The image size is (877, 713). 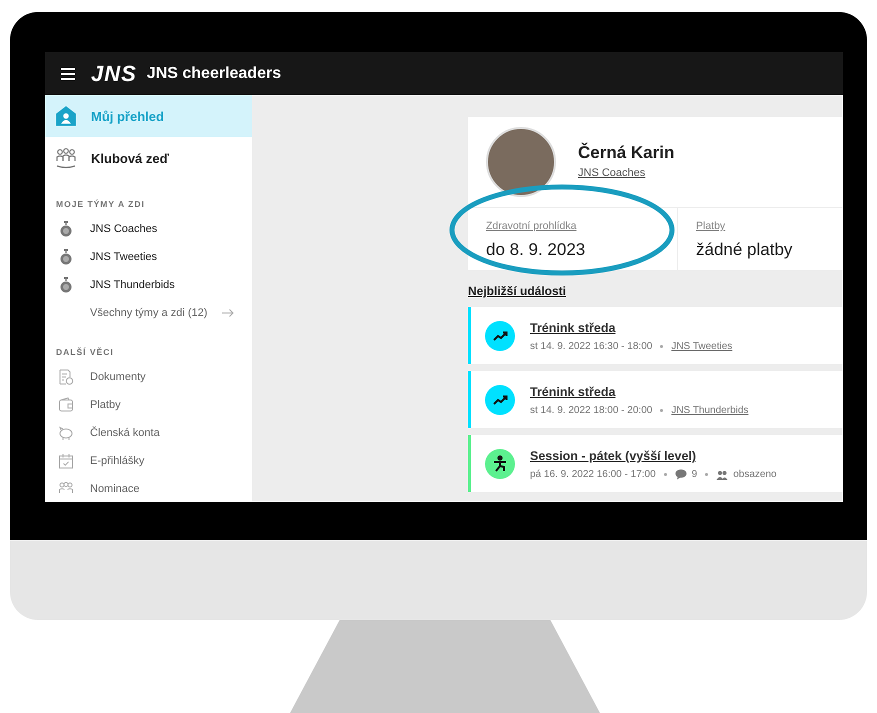 I want to click on sidebar-item: Členská konta, so click(x=148, y=433).